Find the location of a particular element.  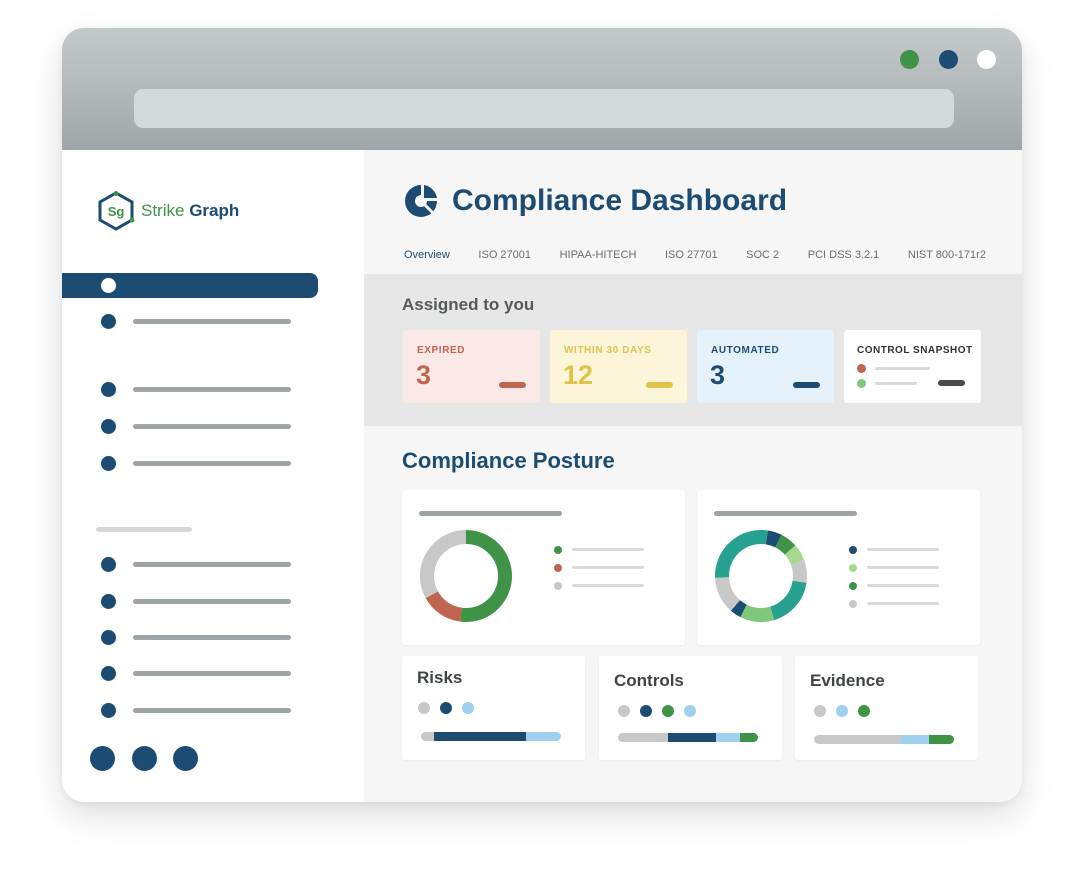

title-bar is located at coordinates (542, 89).